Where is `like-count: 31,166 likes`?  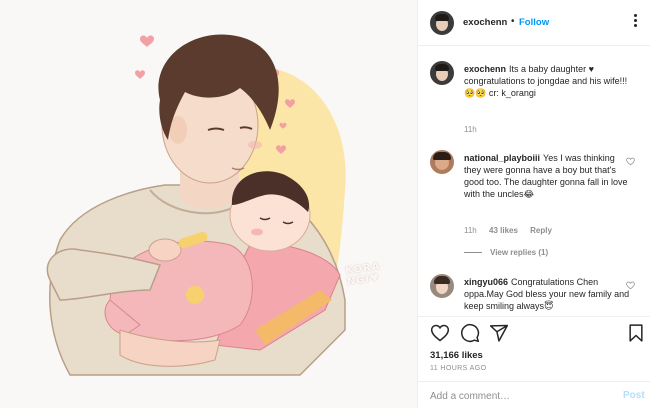 like-count: 31,166 likes is located at coordinates (456, 355).